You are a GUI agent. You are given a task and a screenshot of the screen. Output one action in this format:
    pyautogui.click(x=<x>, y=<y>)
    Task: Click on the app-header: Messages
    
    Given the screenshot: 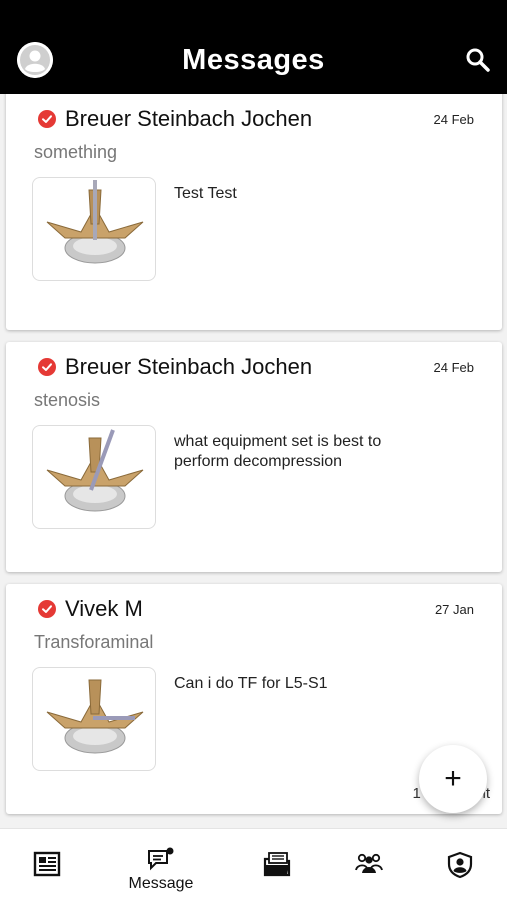 What is the action you would take?
    pyautogui.click(x=253, y=47)
    